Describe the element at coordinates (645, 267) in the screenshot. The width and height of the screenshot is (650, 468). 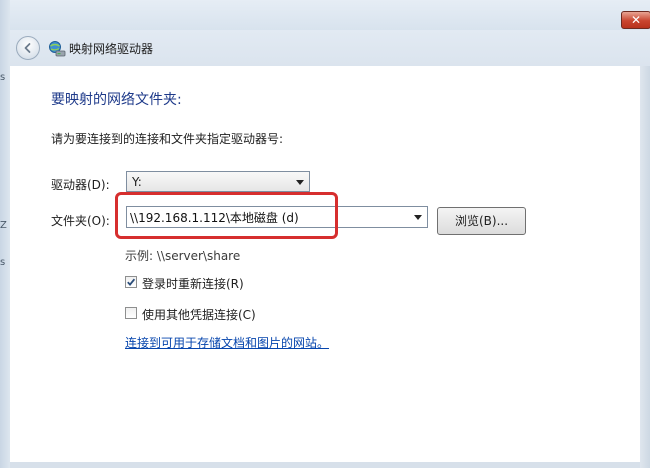
I see `window-right-border` at that location.